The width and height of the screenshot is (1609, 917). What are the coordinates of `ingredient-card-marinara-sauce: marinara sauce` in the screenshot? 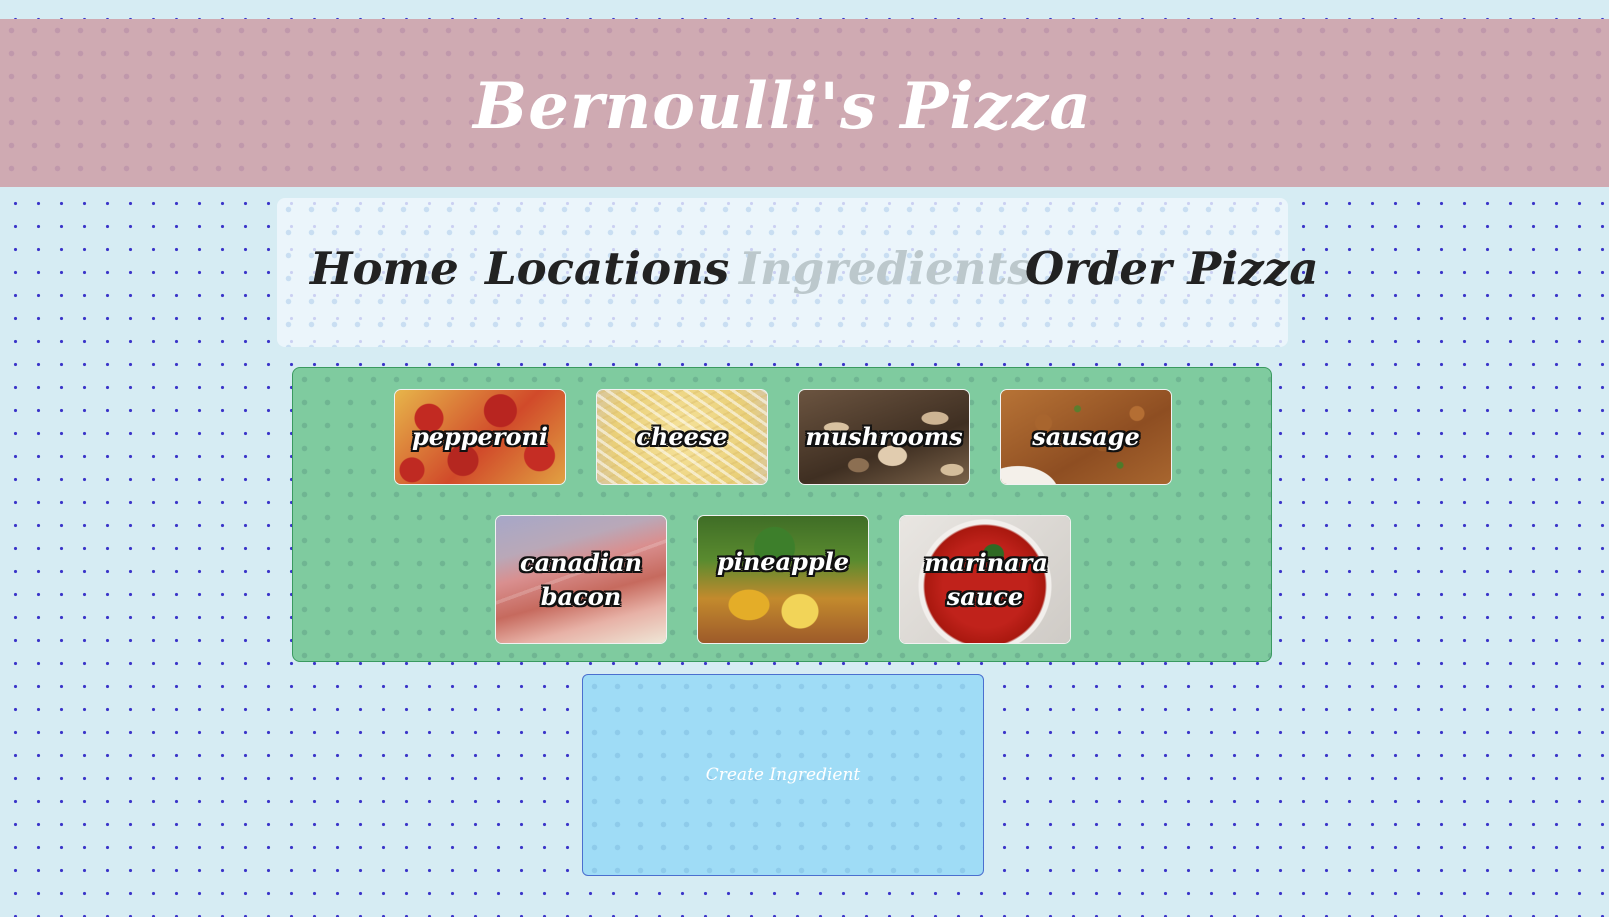 It's located at (985, 579).